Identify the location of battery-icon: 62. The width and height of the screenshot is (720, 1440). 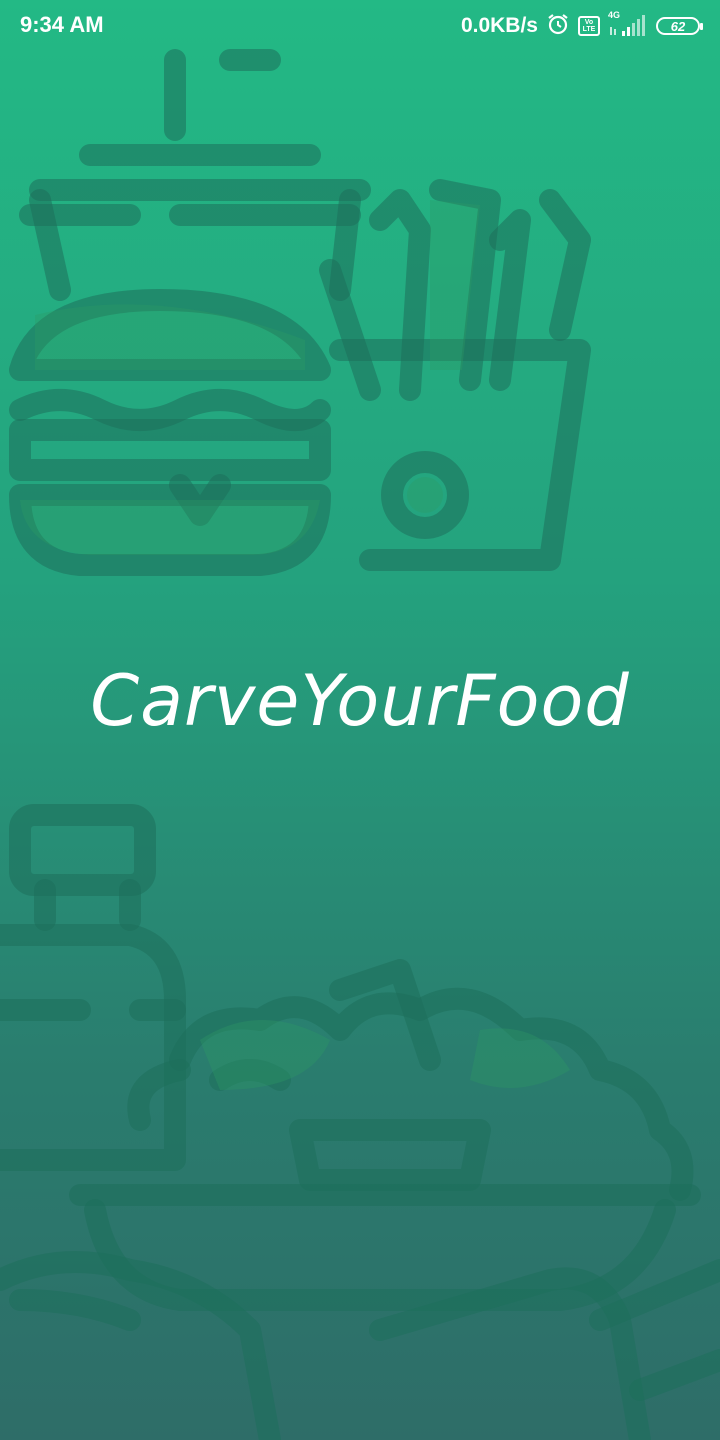
(679, 26).